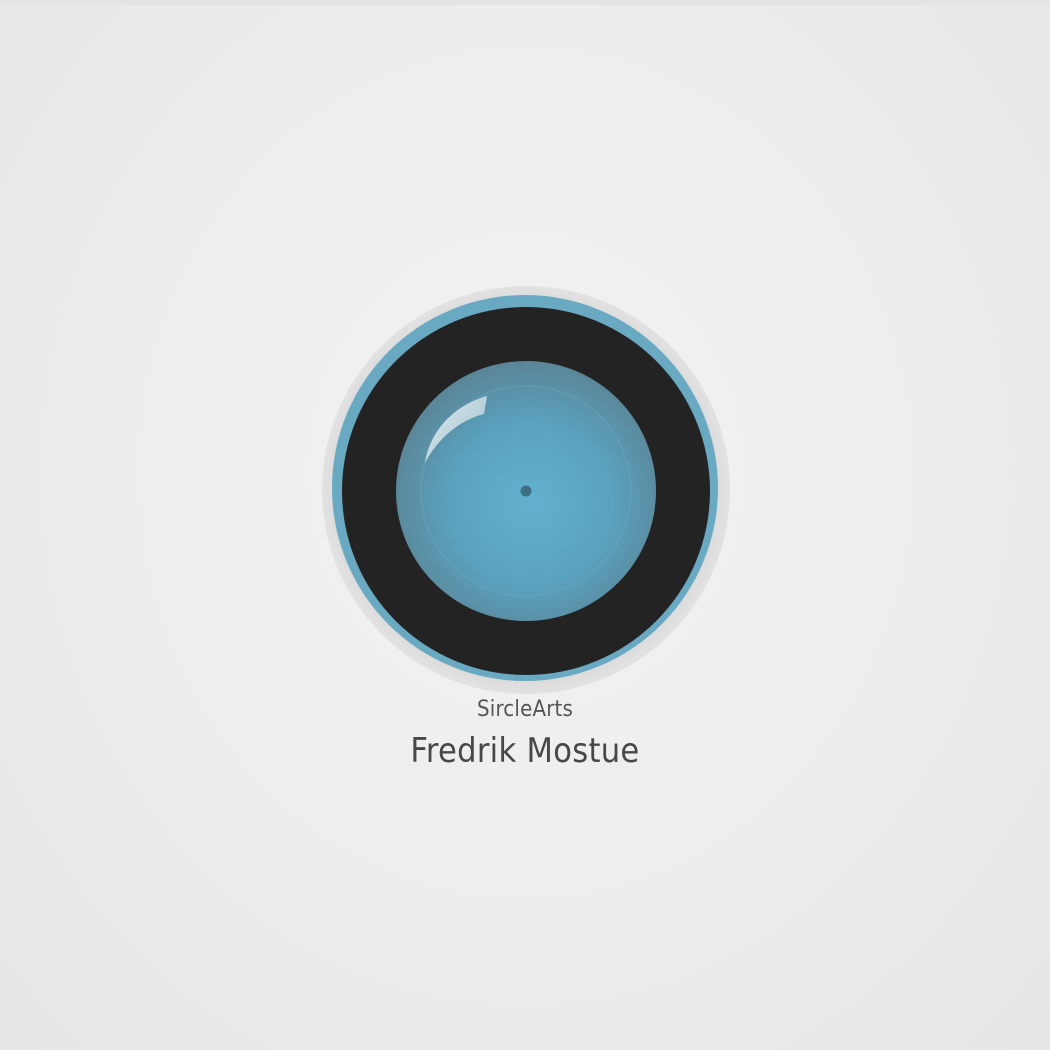 This screenshot has width=1050, height=1050. Describe the element at coordinates (524, 709) in the screenshot. I see `brand-subtitle: SircleArts` at that location.